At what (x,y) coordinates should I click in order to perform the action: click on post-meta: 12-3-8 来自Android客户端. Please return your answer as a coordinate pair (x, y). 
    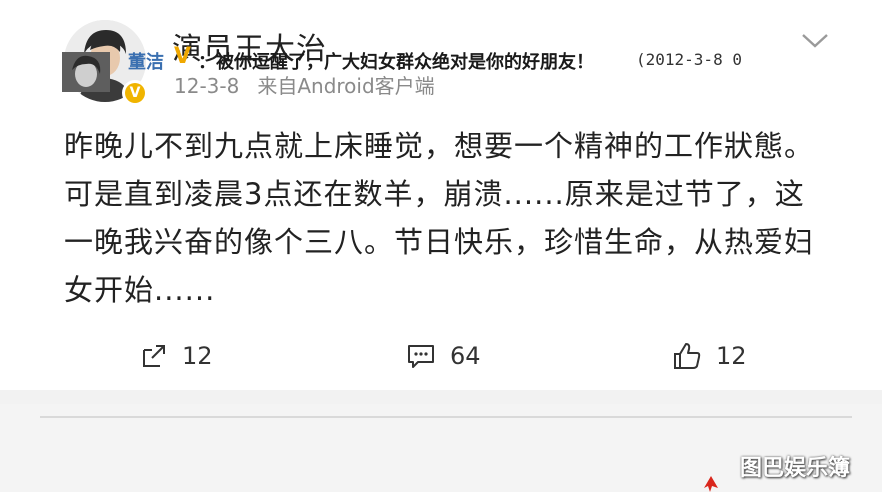
    Looking at the image, I should click on (304, 84).